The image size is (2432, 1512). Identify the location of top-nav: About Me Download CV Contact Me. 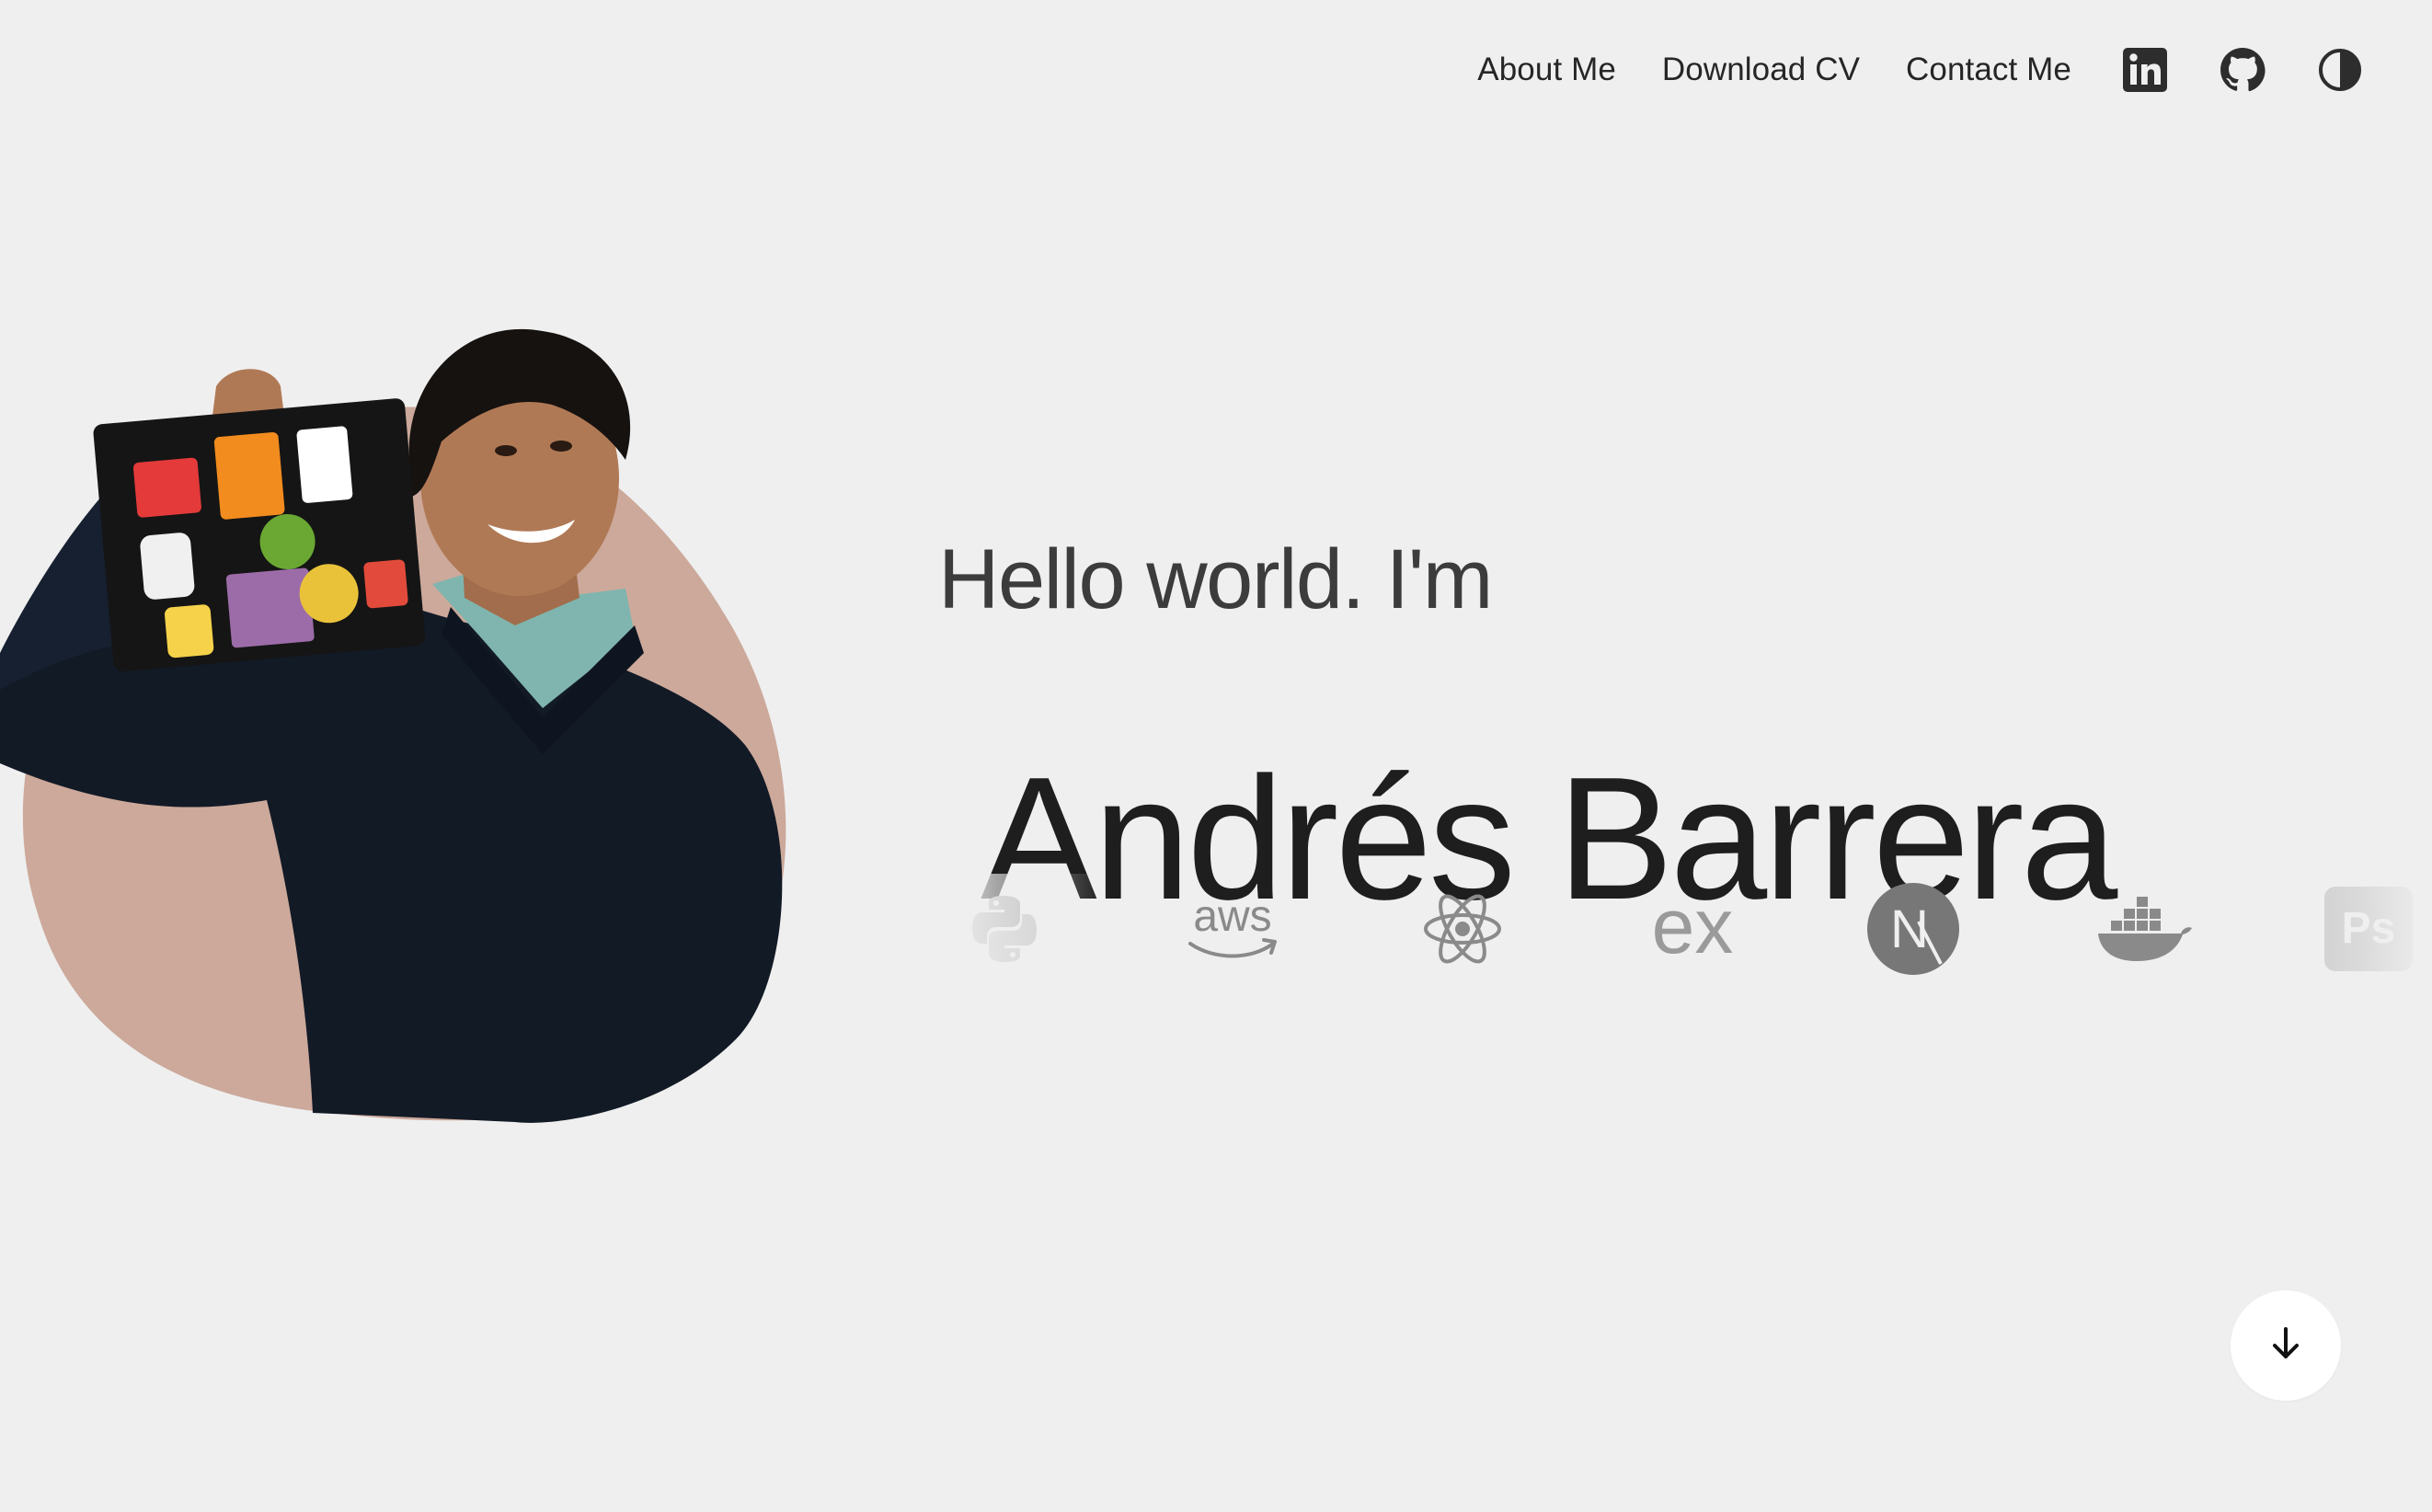
(1898, 70).